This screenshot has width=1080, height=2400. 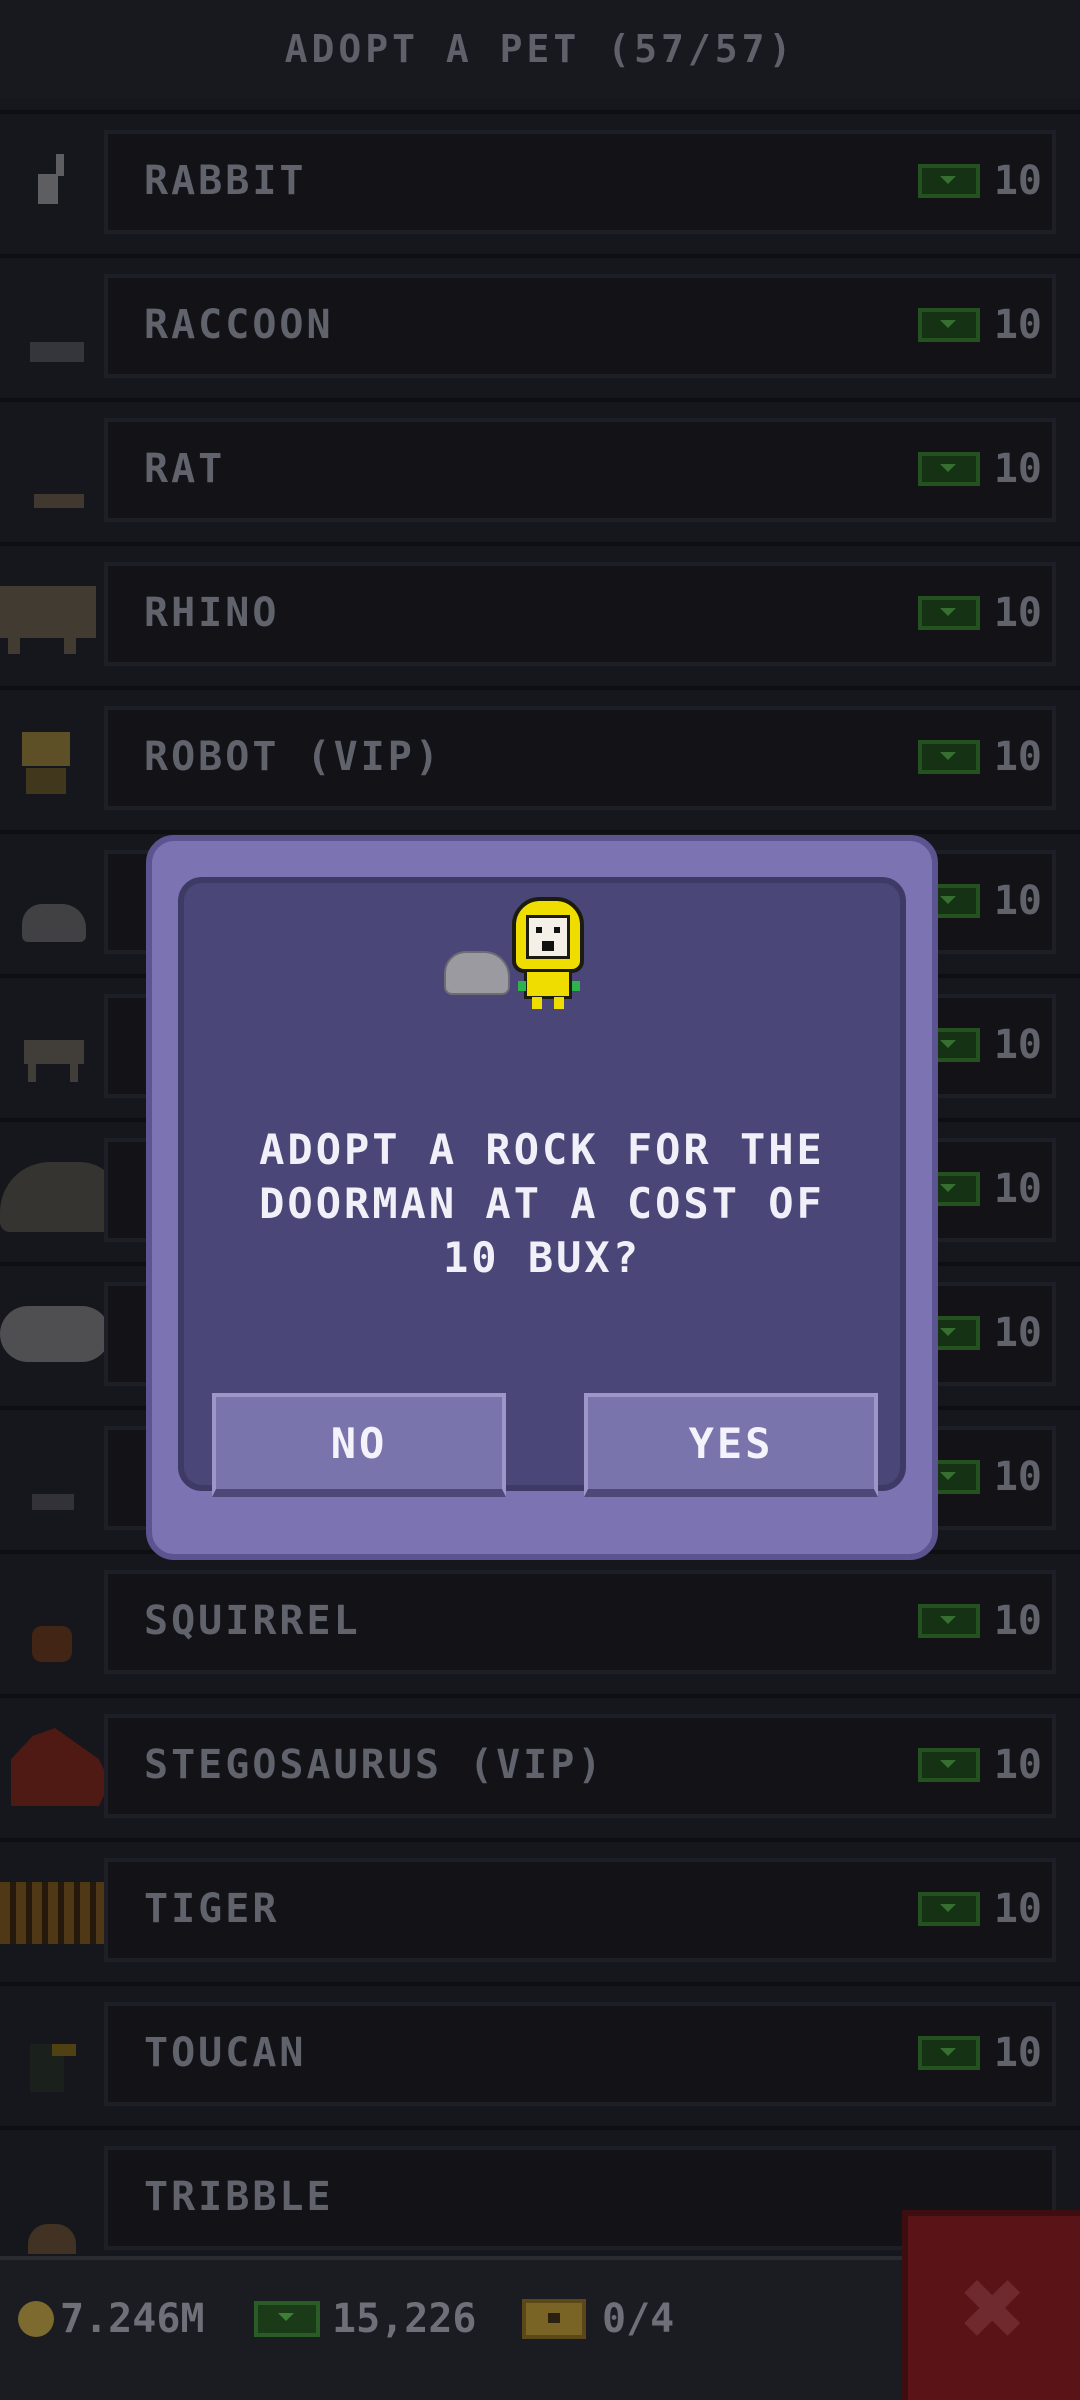 I want to click on list-item: TIGER 10, so click(x=540, y=1914).